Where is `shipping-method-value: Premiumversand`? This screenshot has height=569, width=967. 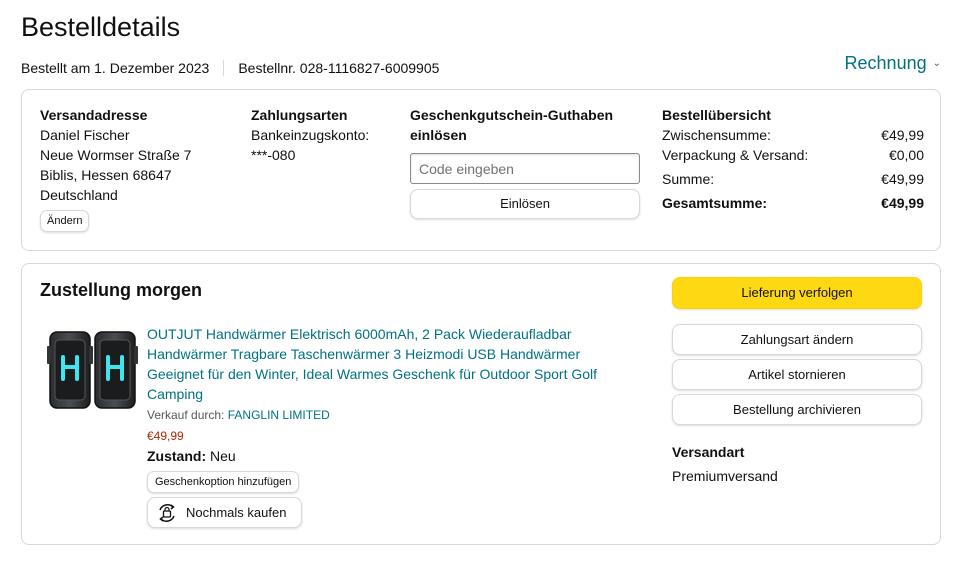 shipping-method-value: Premiumversand is located at coordinates (725, 476).